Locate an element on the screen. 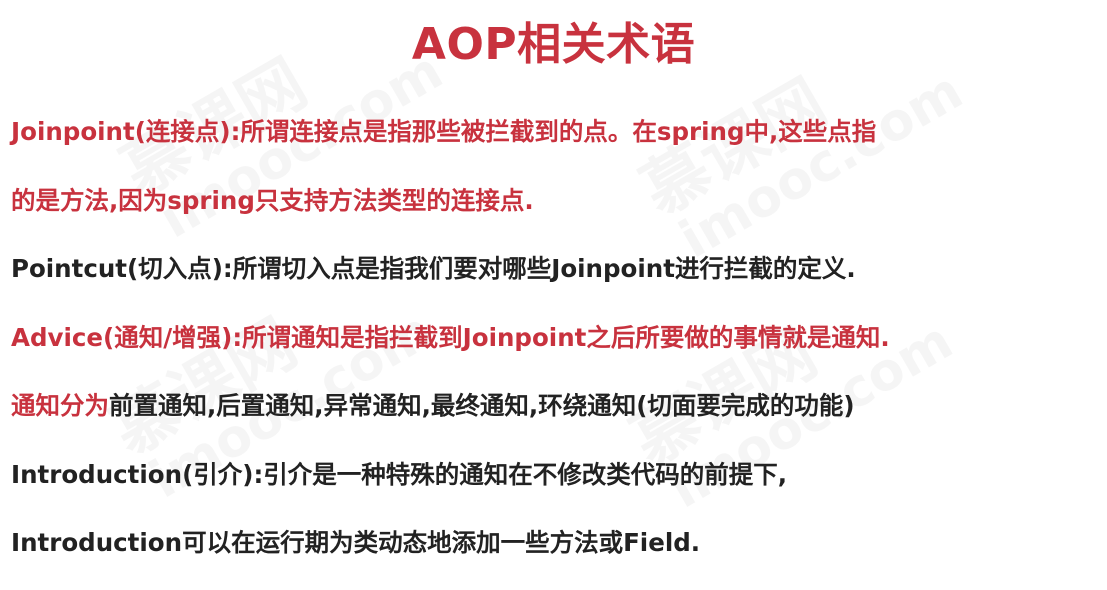 The height and width of the screenshot is (590, 1107). text-line-7: Introduction可以在运行期为类动态地添加一些方法或Field. is located at coordinates (553, 552).